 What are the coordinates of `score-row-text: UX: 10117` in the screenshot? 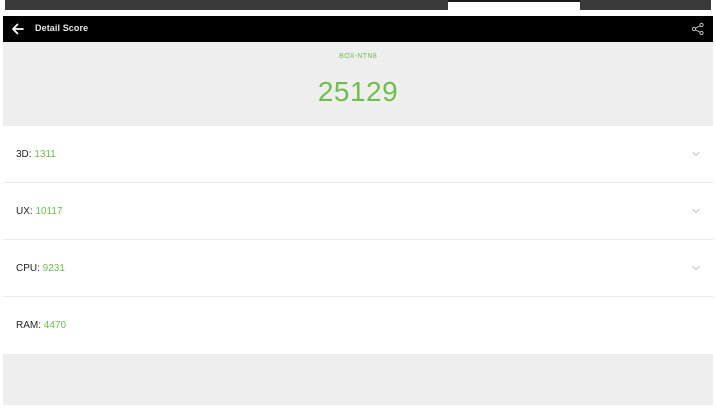 It's located at (39, 211).